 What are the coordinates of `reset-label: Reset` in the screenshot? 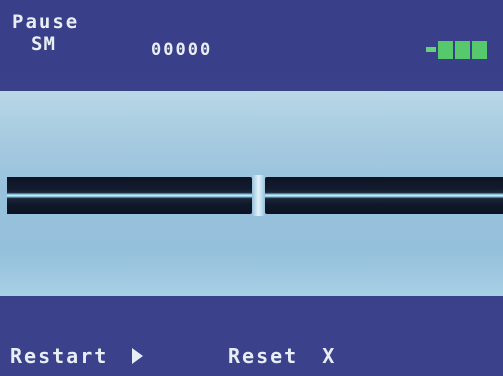 It's located at (263, 355).